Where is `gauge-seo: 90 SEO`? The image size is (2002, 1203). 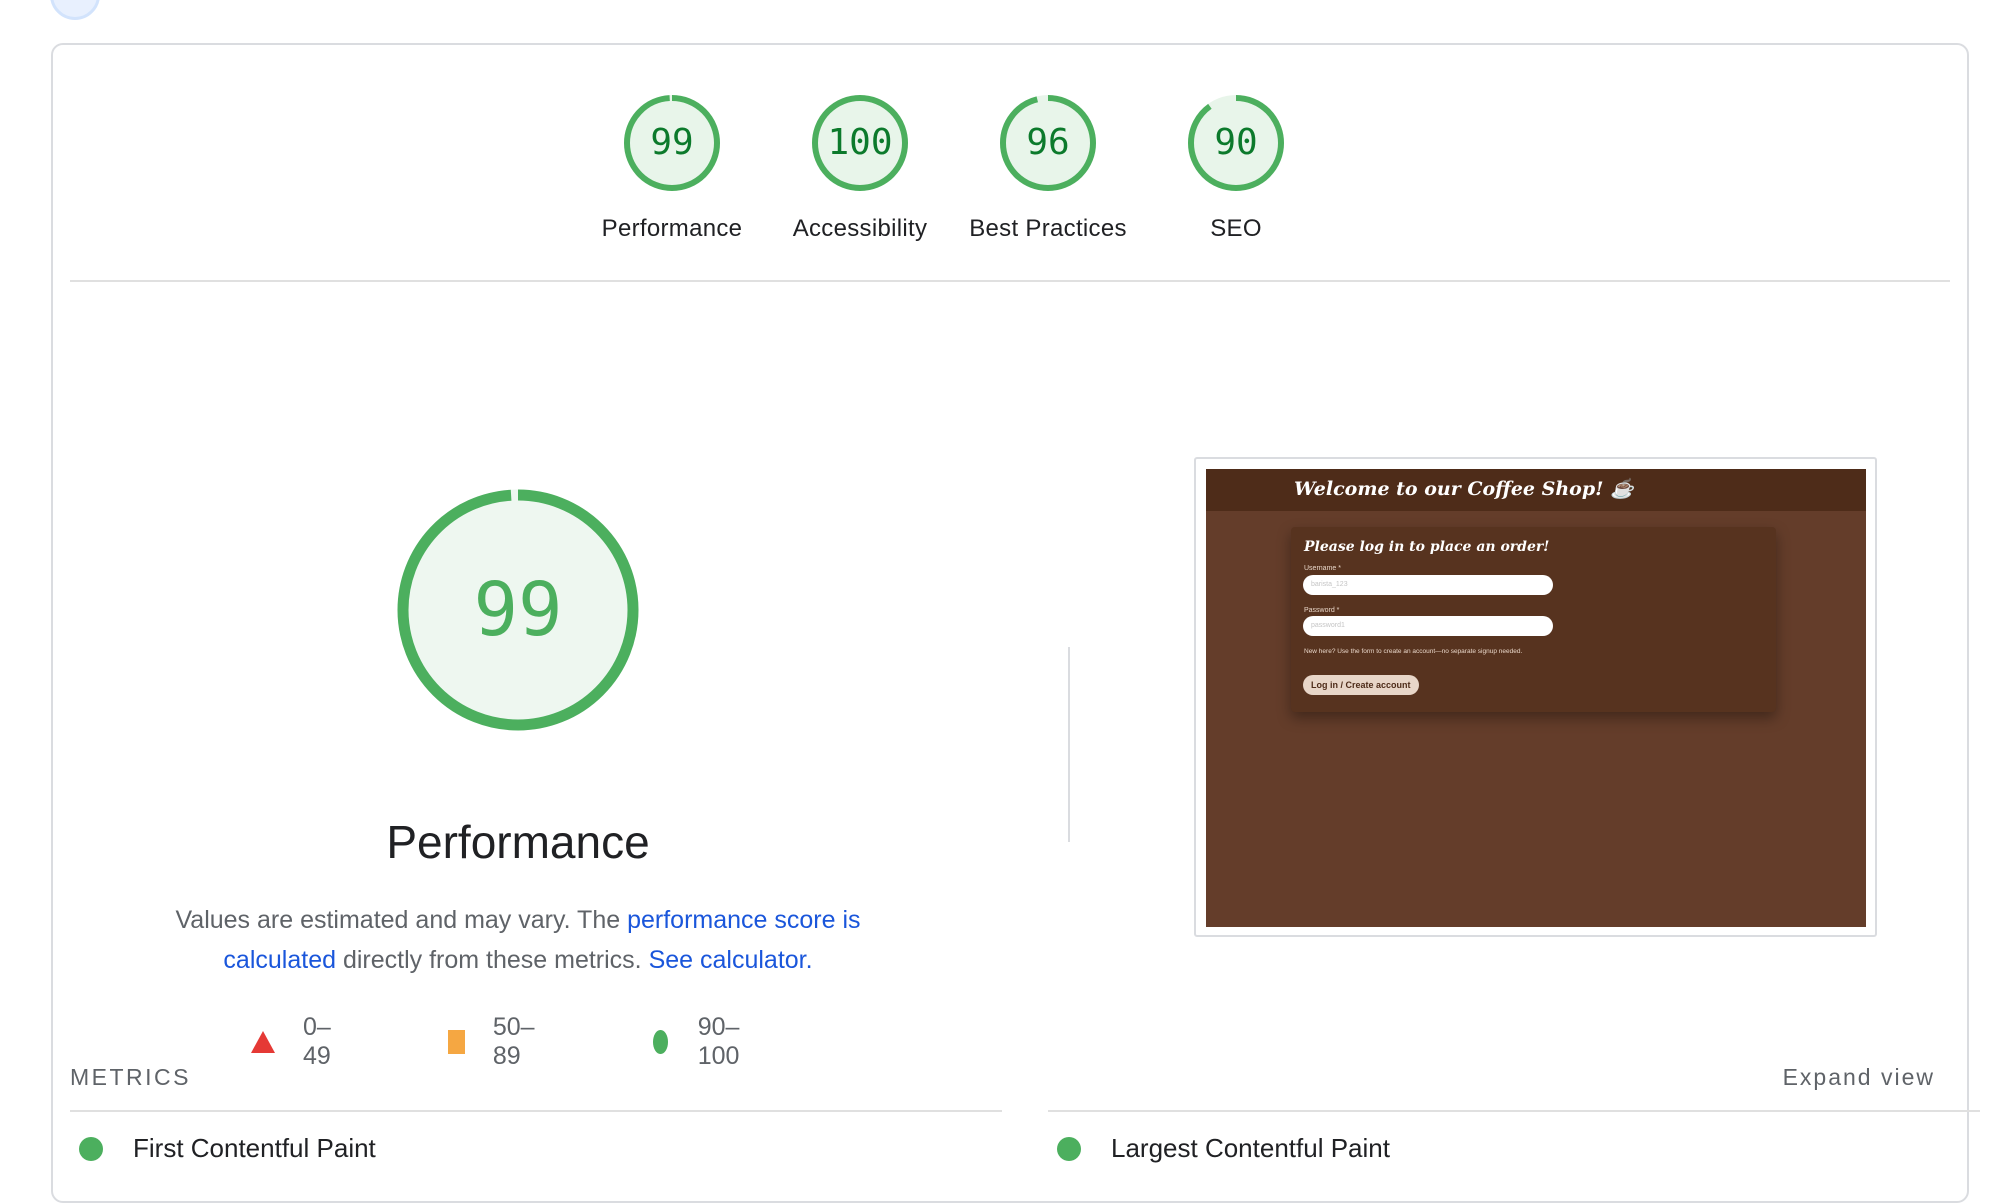 gauge-seo: 90 SEO is located at coordinates (1236, 168).